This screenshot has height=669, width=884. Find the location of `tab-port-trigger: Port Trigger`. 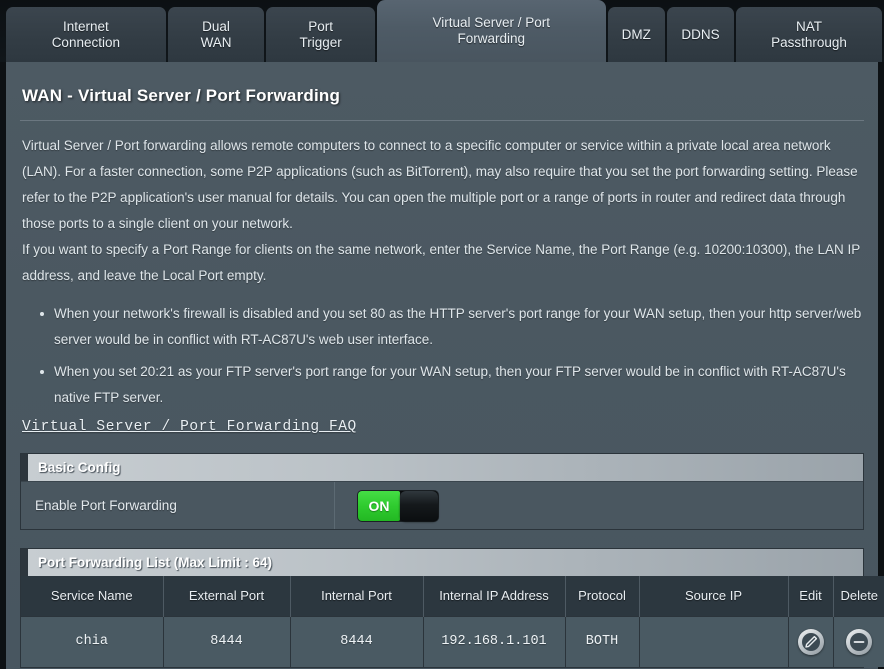

tab-port-trigger: Port Trigger is located at coordinates (320, 34).